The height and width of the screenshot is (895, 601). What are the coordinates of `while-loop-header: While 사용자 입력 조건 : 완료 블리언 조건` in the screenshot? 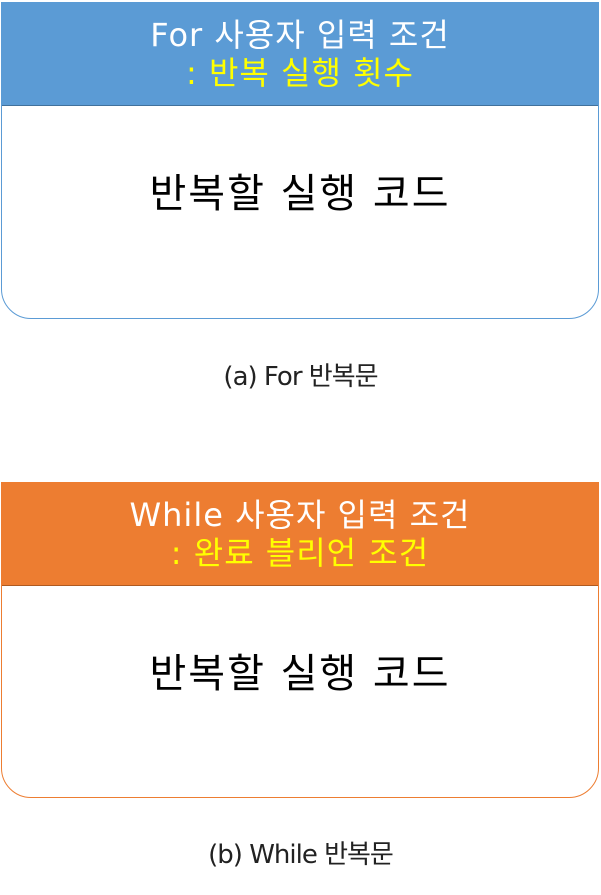 It's located at (300, 534).